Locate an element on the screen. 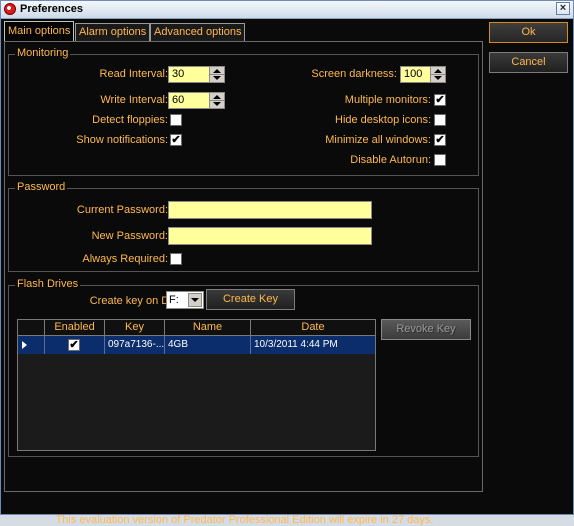 Image resolution: width=574 pixels, height=526 pixels. minimize-all-windows-label: Minimize all windows: is located at coordinates (378, 140).